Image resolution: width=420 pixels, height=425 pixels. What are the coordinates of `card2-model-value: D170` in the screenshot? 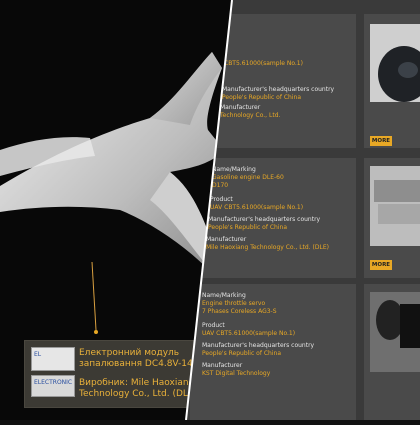 It's located at (220, 185).